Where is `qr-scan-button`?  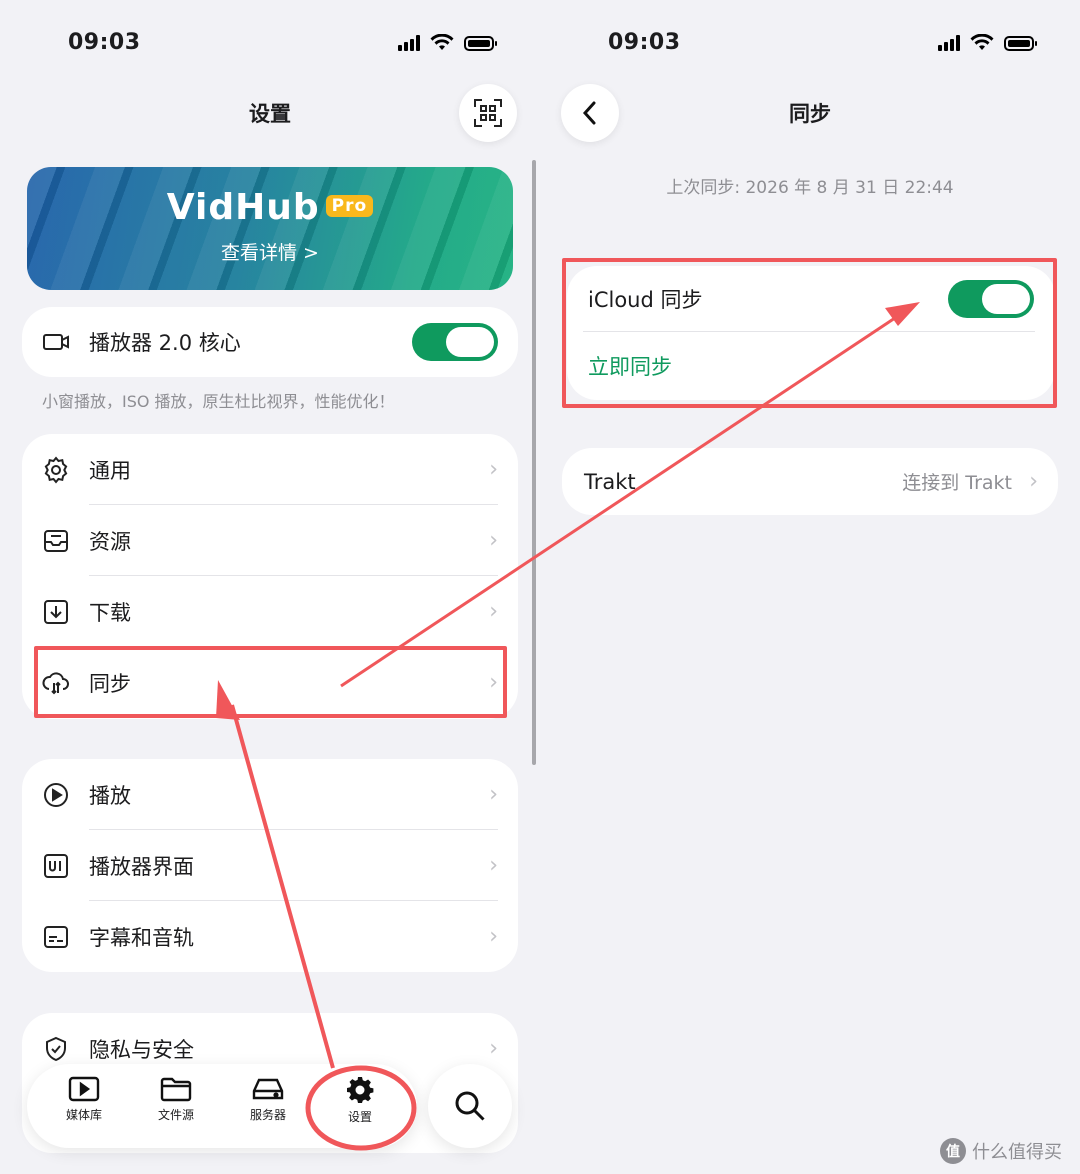
qr-scan-button is located at coordinates (488, 113).